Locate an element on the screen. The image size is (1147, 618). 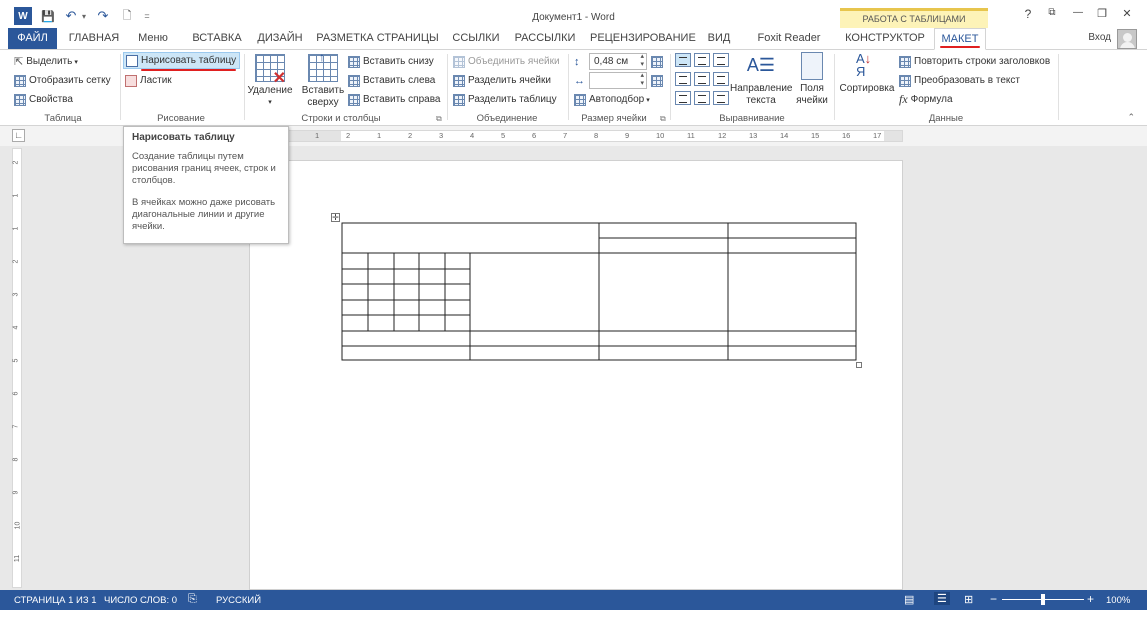
draw-table-button: Нарисовать таблицу is located at coordinates (181, 60).